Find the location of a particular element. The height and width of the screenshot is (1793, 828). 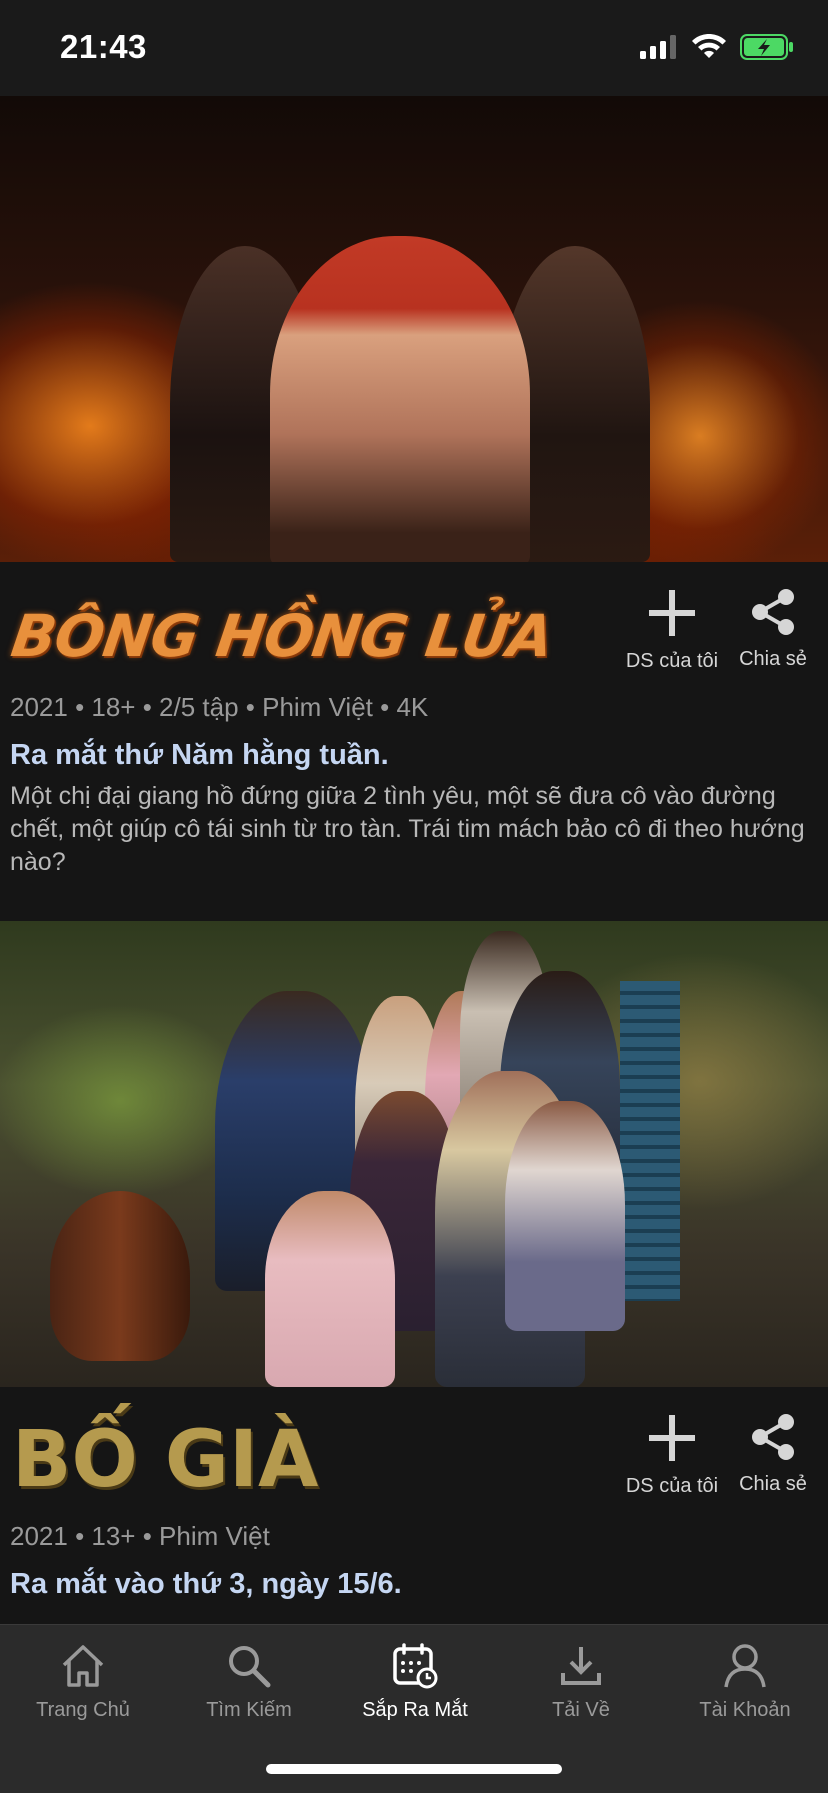

account-icon is located at coordinates (745, 1666).